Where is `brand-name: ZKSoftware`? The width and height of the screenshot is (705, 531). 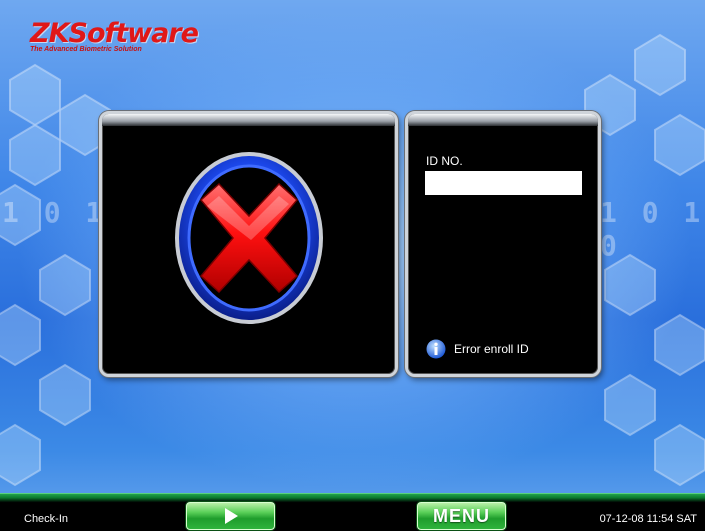
brand-name: ZKSoftware is located at coordinates (114, 33).